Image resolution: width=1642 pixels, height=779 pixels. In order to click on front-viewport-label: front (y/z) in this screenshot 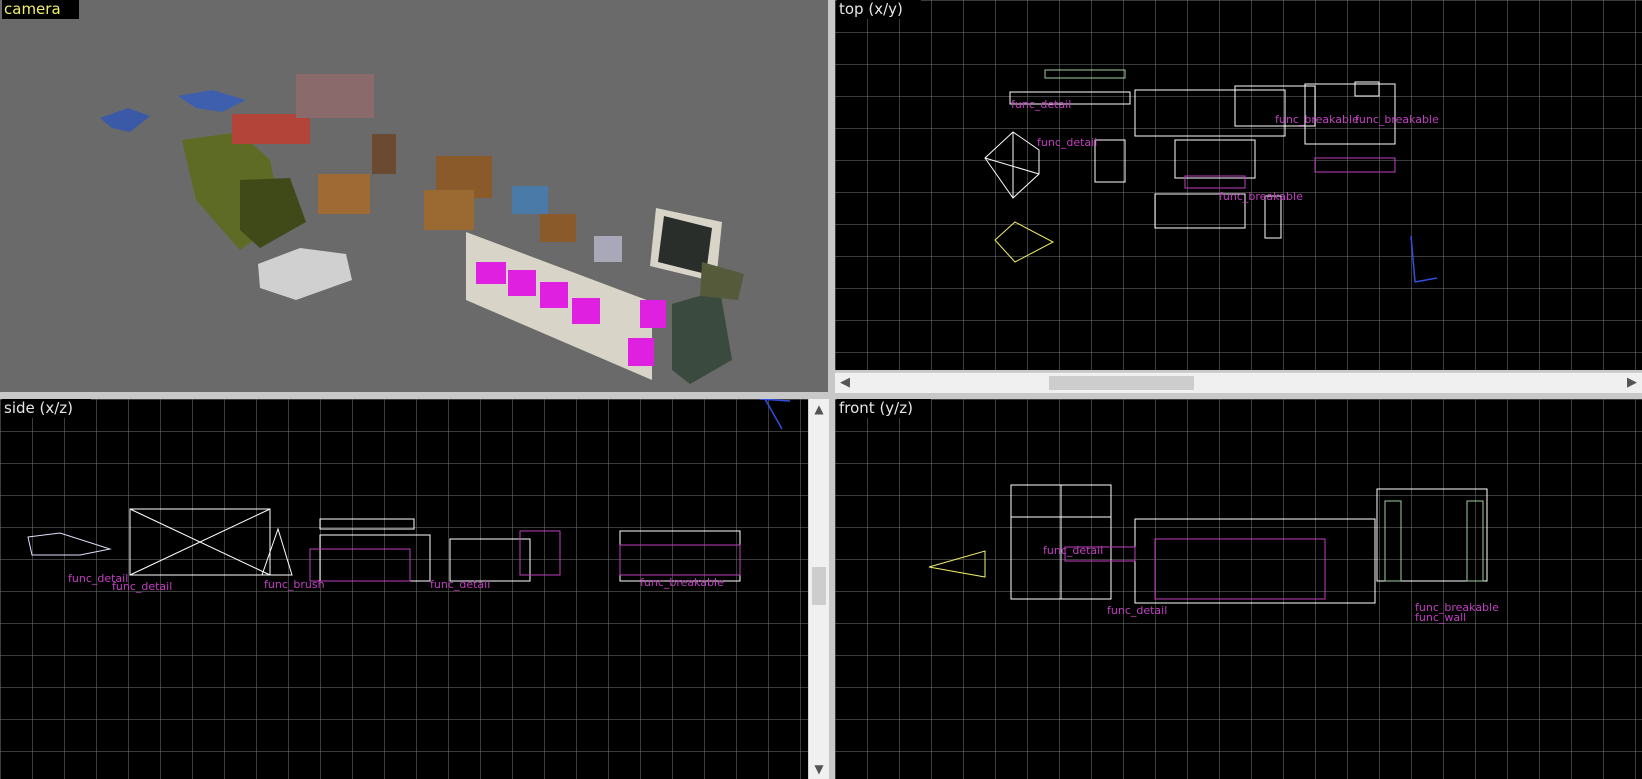, I will do `click(884, 408)`.